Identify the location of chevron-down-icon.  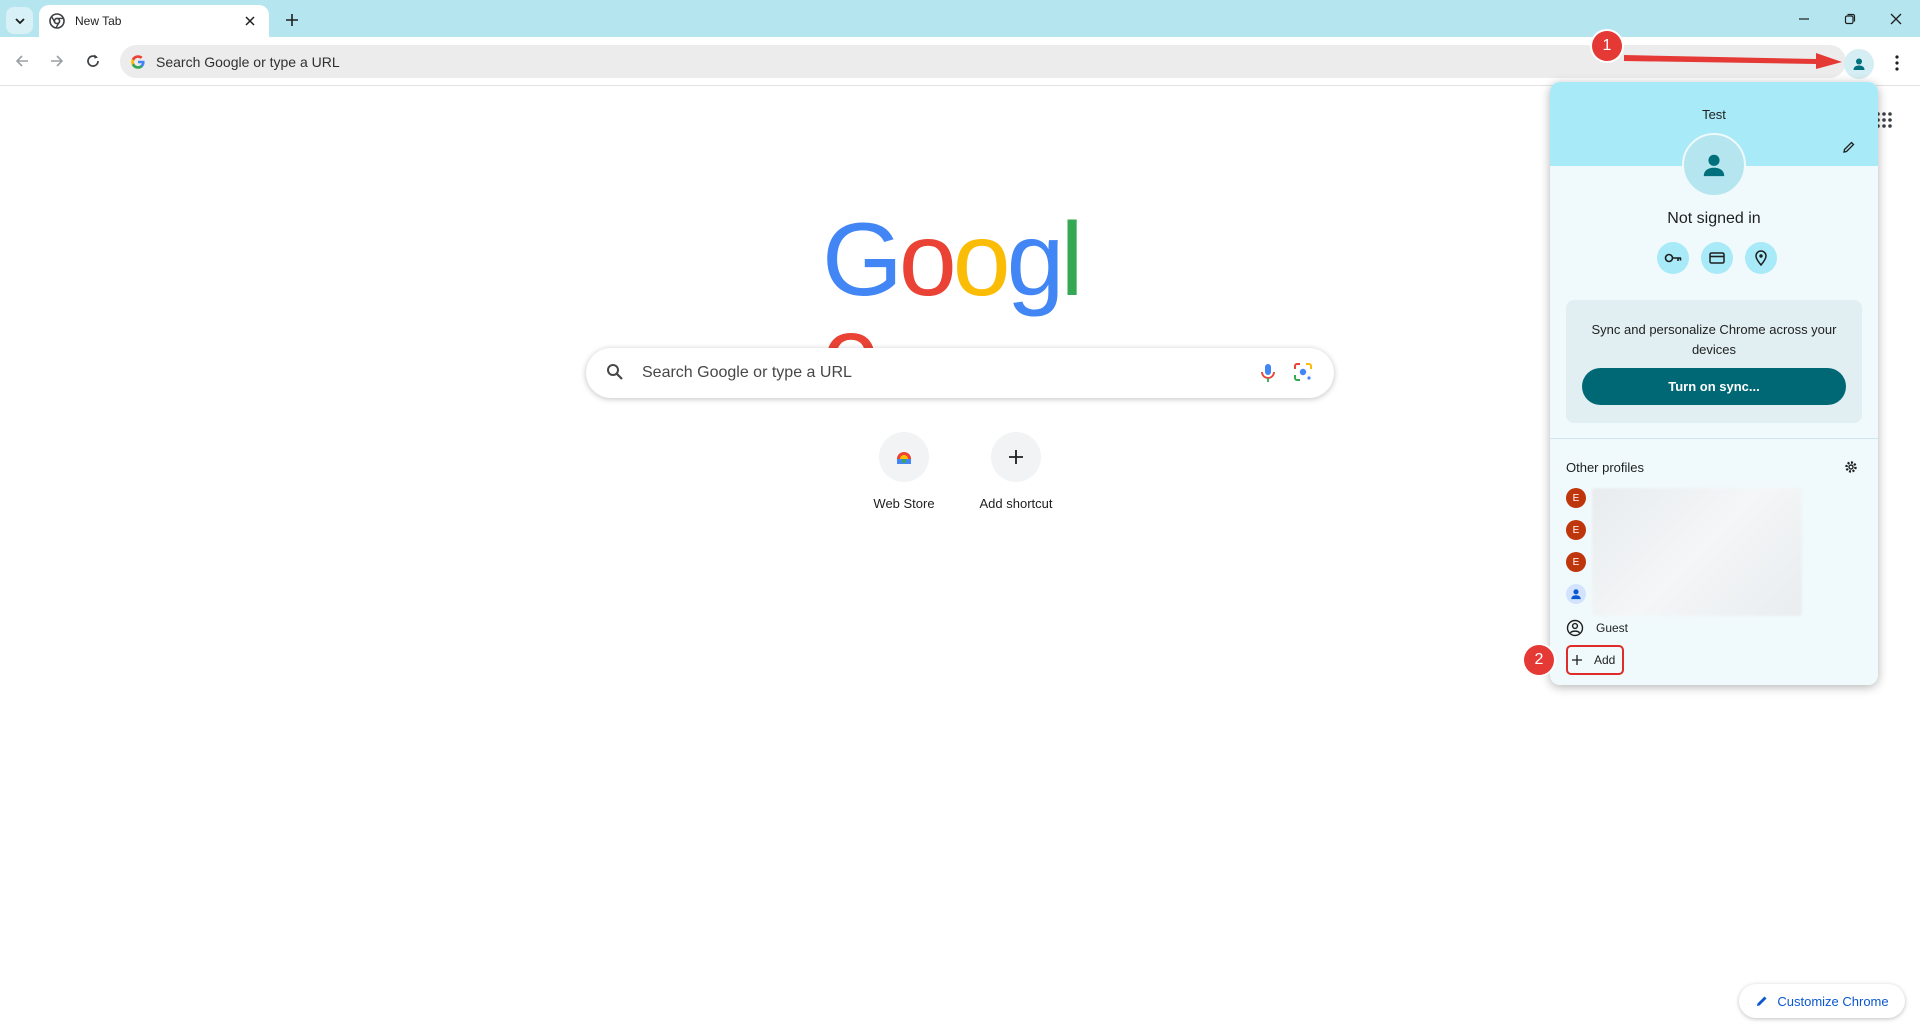
(19, 20).